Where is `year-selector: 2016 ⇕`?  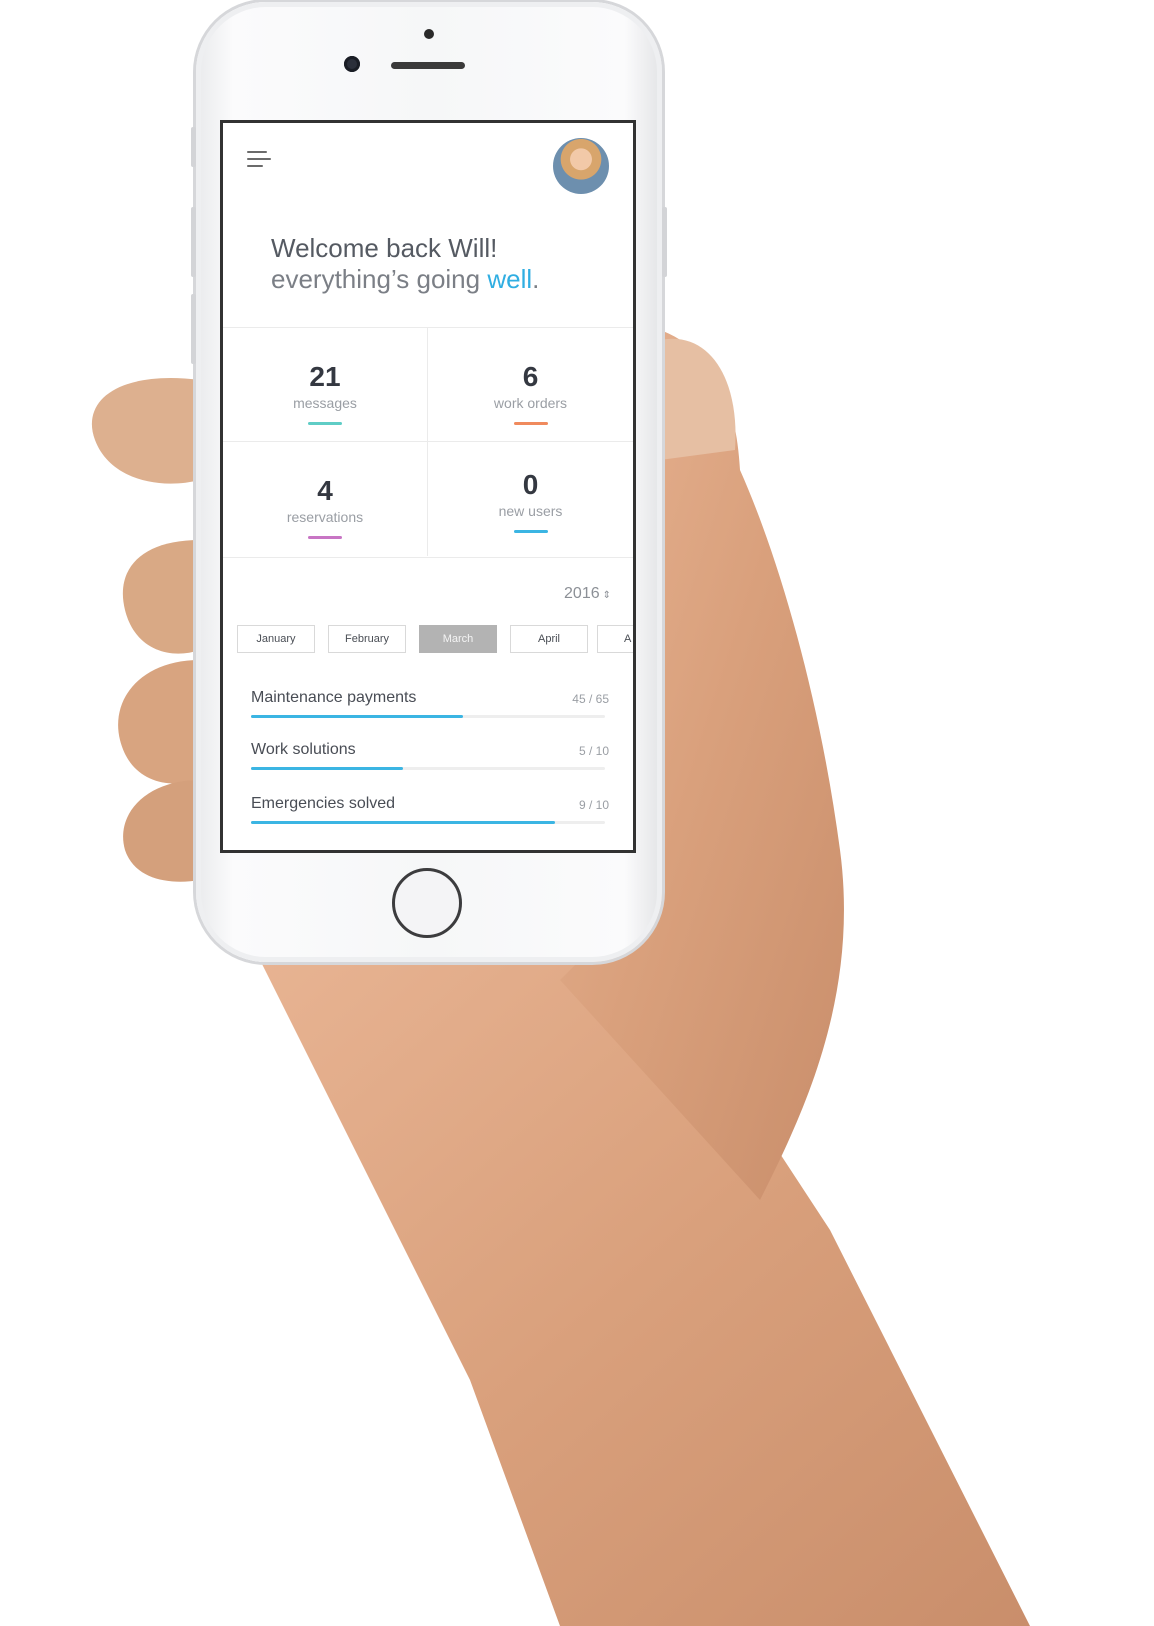
year-selector: 2016 ⇕ is located at coordinates (587, 594).